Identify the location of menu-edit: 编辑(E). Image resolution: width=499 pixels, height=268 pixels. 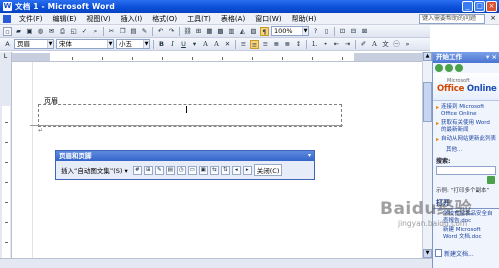
(65, 19).